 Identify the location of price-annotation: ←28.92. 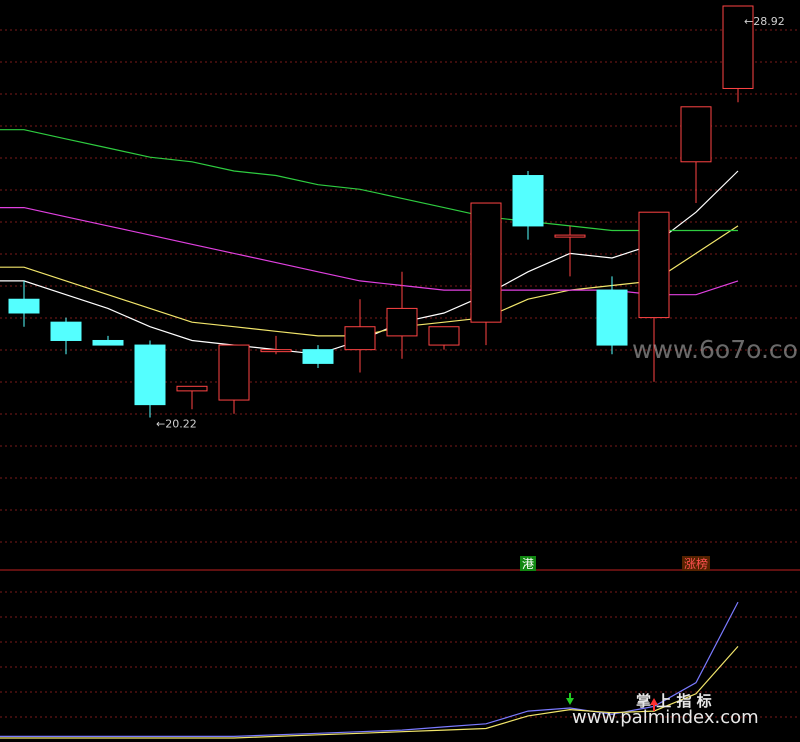
(764, 21).